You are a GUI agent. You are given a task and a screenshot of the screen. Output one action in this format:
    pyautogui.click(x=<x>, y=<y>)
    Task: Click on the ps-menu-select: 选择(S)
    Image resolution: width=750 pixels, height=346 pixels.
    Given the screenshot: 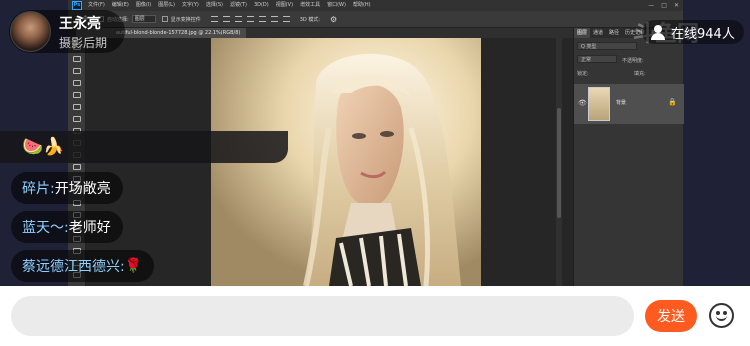 What is the action you would take?
    pyautogui.click(x=214, y=5)
    